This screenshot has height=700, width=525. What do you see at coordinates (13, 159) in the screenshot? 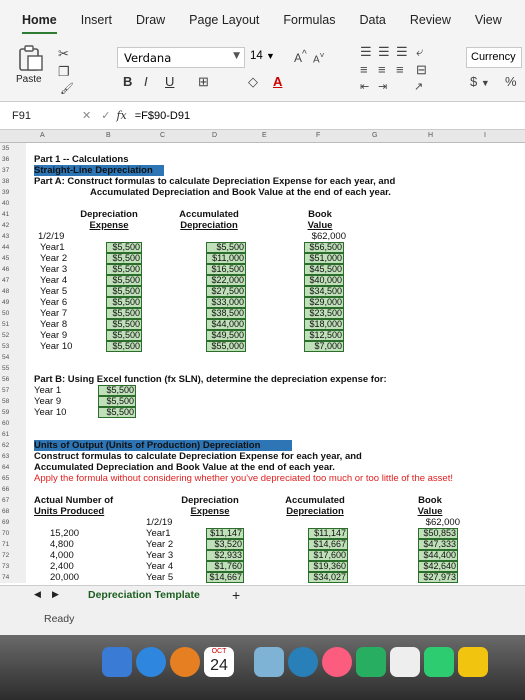
I see `row-header: 36` at bounding box center [13, 159].